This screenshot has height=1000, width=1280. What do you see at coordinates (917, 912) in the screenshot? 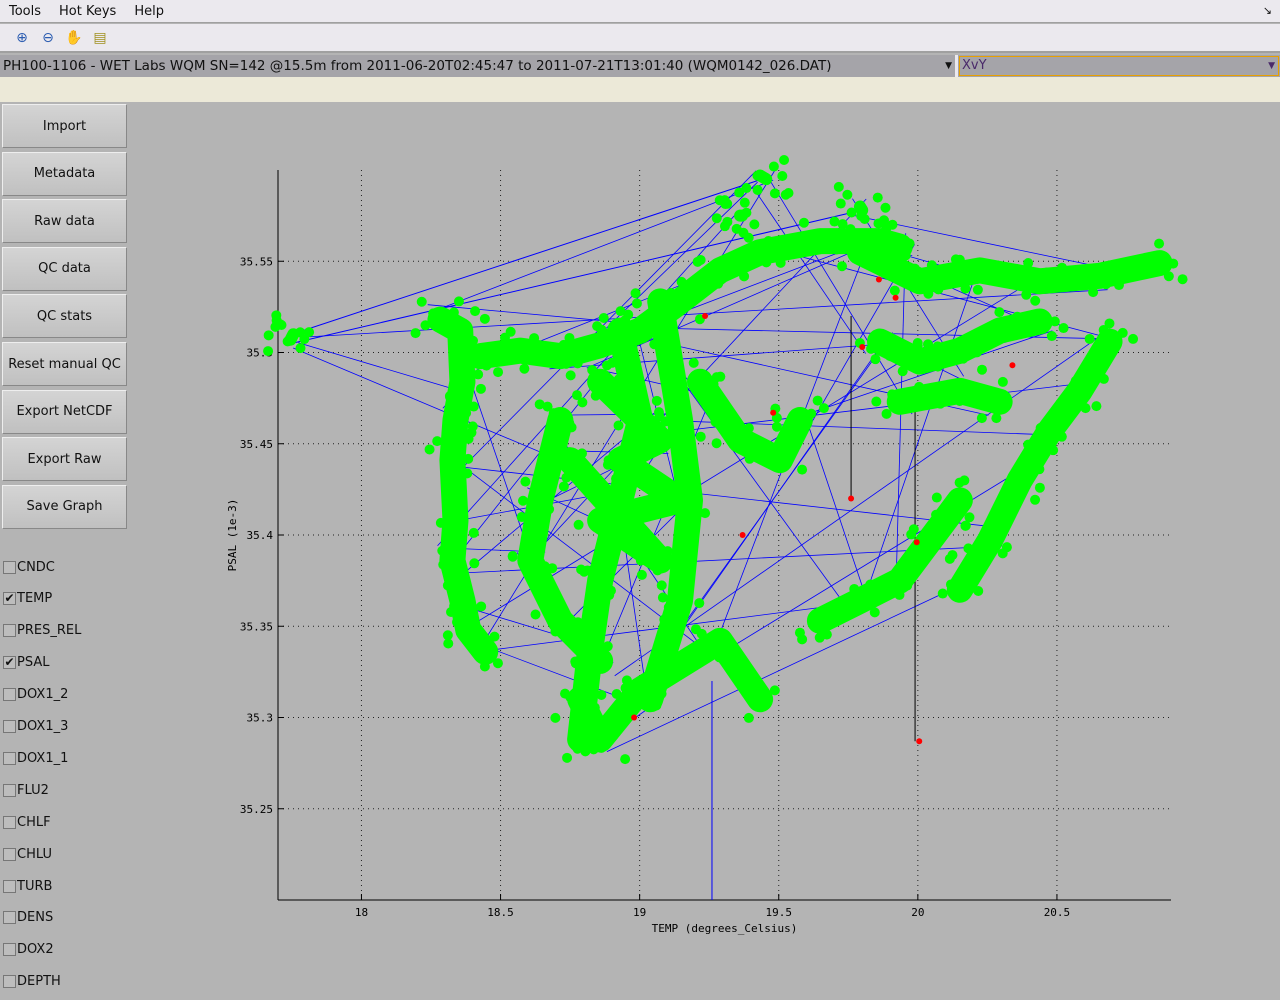
I see `x-tick-label: 20` at bounding box center [917, 912].